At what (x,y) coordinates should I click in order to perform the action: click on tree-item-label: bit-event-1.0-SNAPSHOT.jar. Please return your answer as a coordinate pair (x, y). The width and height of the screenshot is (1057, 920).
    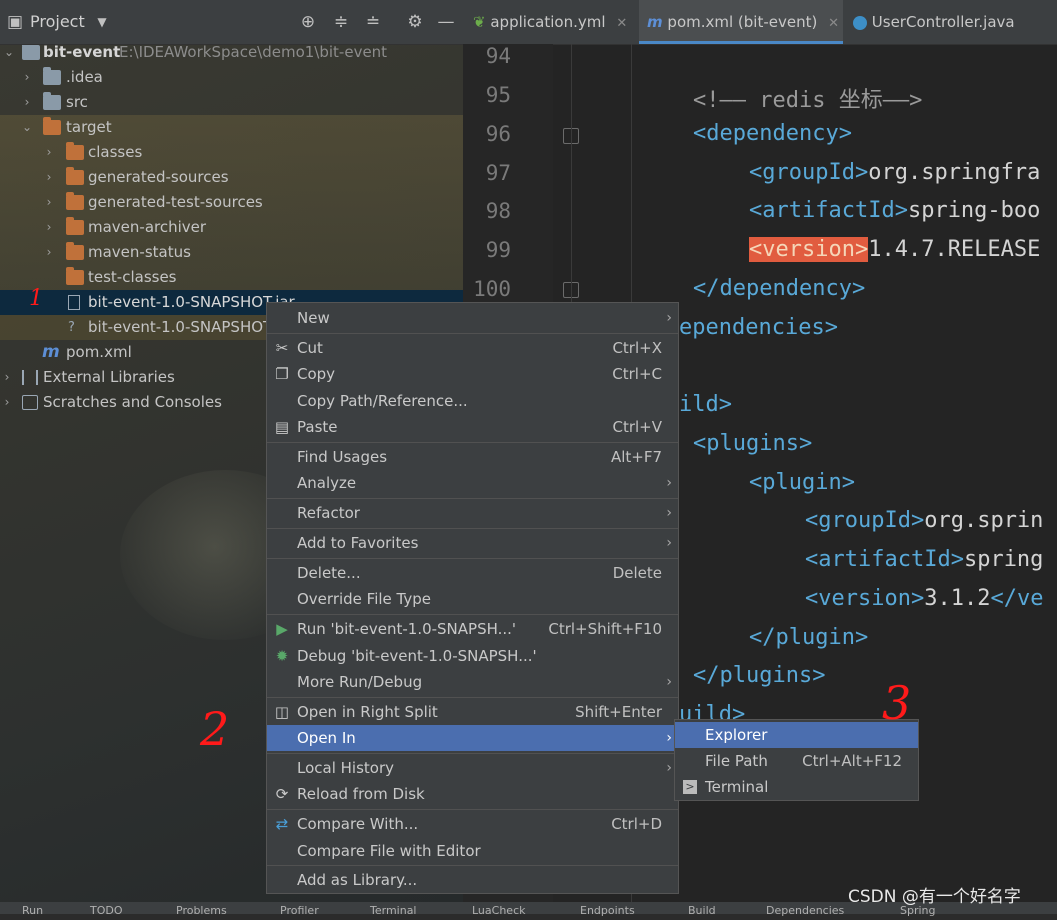
    Looking at the image, I should click on (191, 302).